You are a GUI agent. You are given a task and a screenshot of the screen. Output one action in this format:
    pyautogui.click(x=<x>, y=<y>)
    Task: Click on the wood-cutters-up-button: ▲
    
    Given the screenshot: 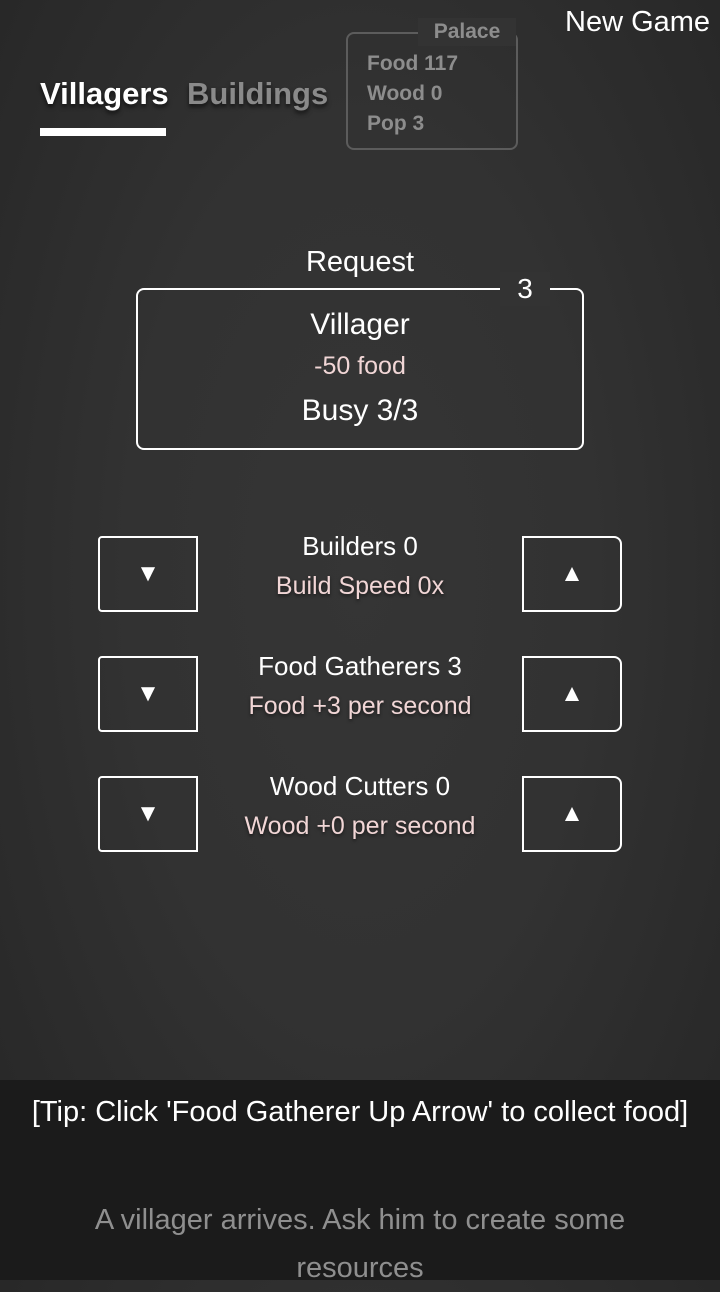 What is the action you would take?
    pyautogui.click(x=572, y=814)
    